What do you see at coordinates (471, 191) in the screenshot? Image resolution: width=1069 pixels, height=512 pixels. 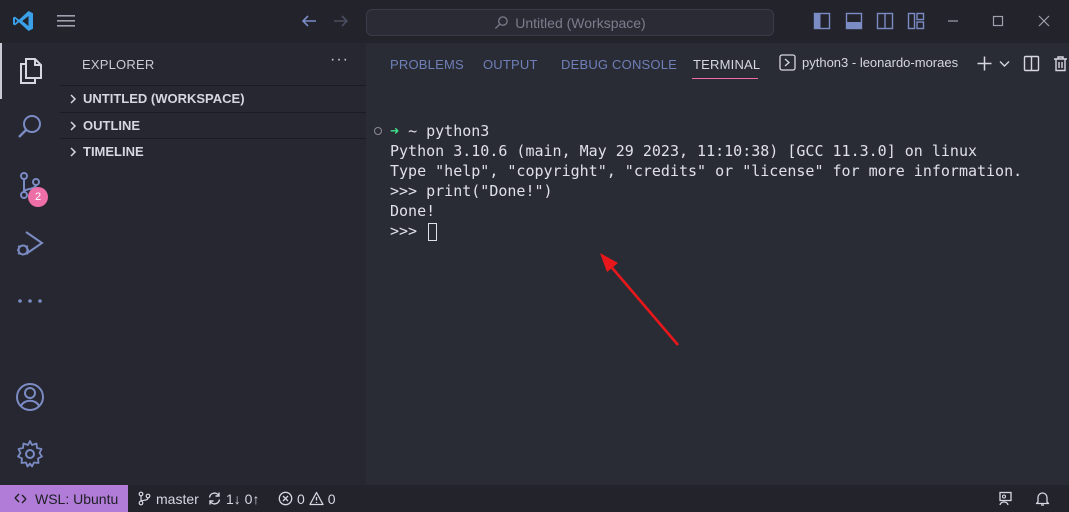 I see `terminal-line: >>> print("Done!")` at bounding box center [471, 191].